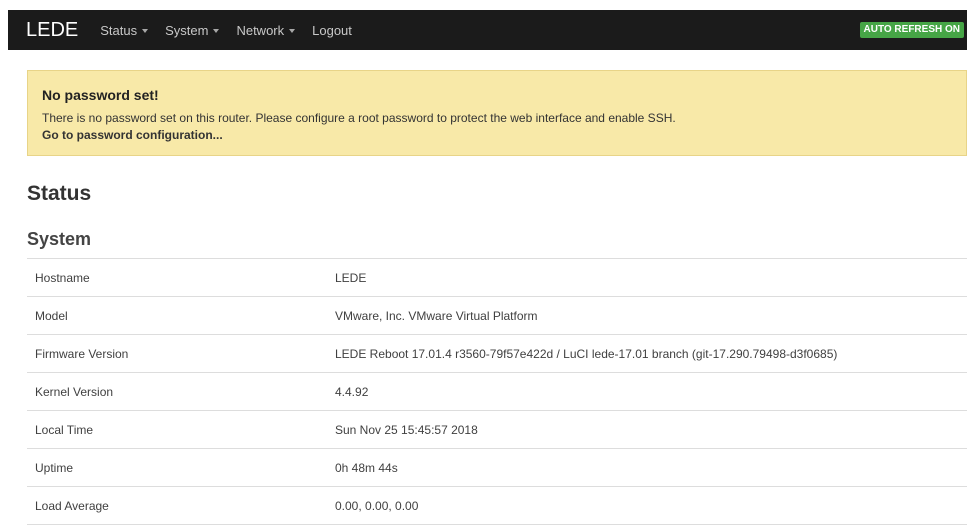 The height and width of the screenshot is (525, 967). Describe the element at coordinates (497, 278) in the screenshot. I see `table-row: Hostname LEDE` at that location.